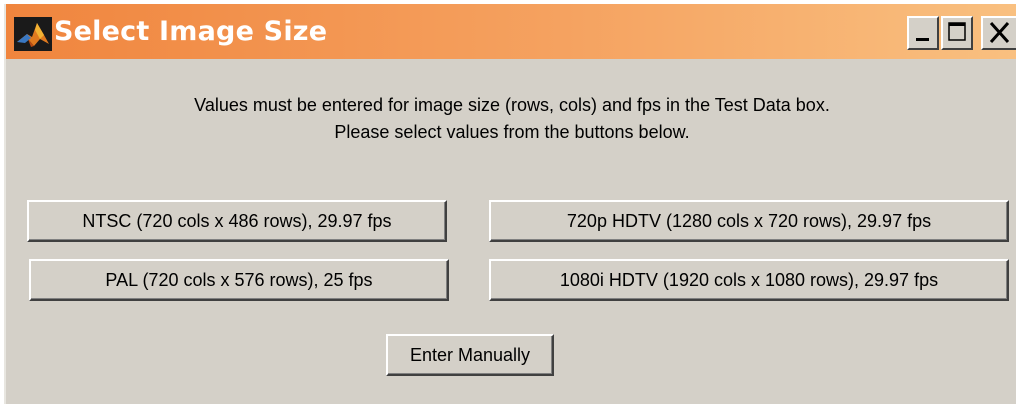 The width and height of the screenshot is (1016, 404). Describe the element at coordinates (470, 355) in the screenshot. I see `enter-manually-button: Enter Manually` at that location.